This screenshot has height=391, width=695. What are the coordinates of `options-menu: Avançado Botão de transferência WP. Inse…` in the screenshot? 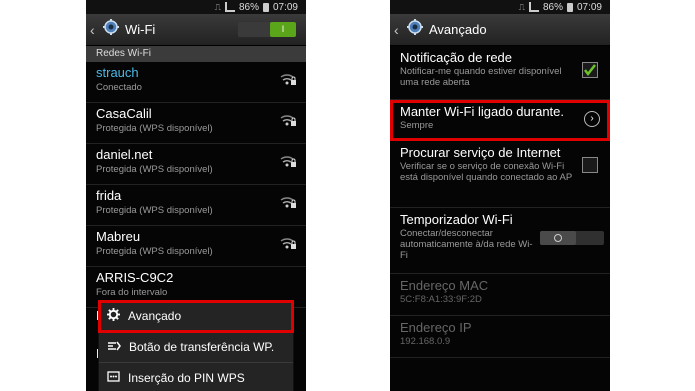 It's located at (196, 345).